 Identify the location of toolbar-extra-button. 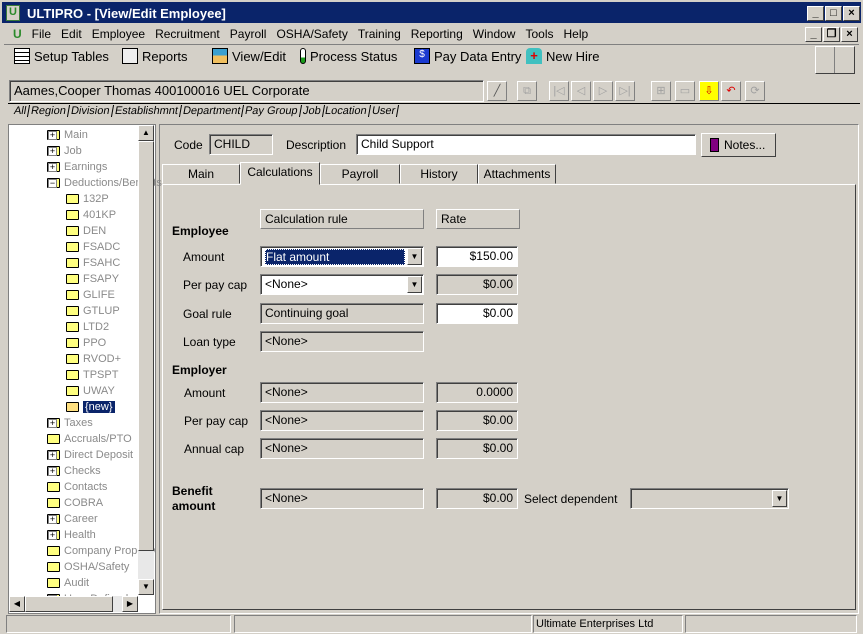
(835, 60).